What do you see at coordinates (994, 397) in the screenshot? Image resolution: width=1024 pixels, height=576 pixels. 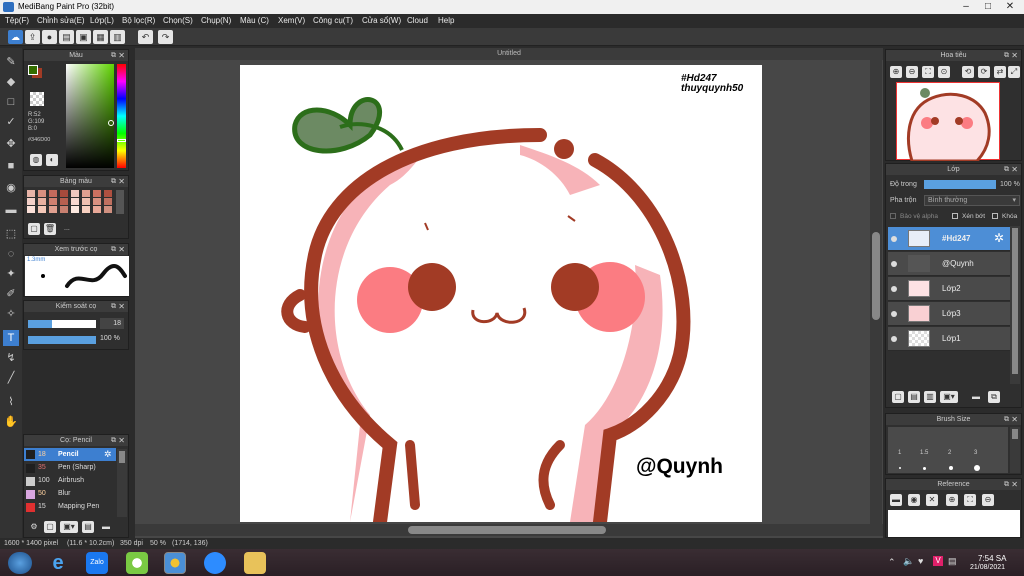 I see `duplicate-layer-icon: ⧉` at bounding box center [994, 397].